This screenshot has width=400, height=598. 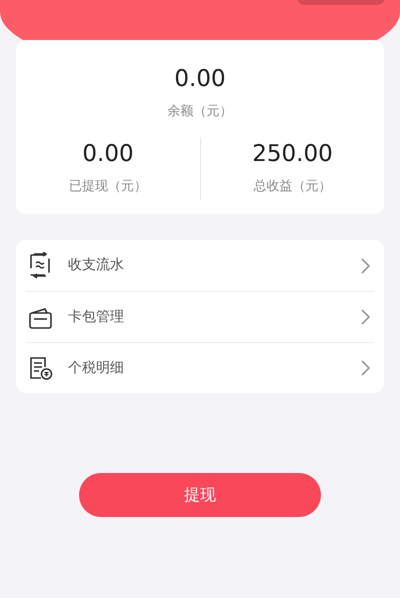 What do you see at coordinates (108, 155) in the screenshot?
I see `stat-value: 0.00` at bounding box center [108, 155].